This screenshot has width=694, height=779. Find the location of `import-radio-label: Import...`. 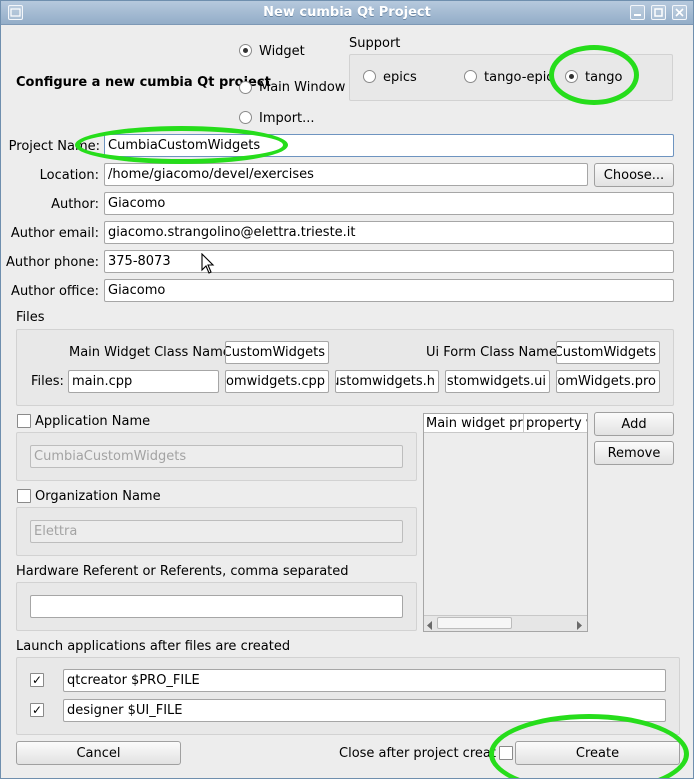

import-radio-label: Import... is located at coordinates (287, 118).